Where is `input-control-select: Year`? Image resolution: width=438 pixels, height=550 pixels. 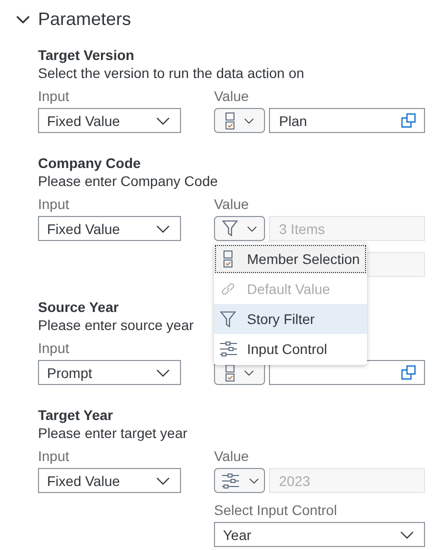
input-control-select: Year is located at coordinates (319, 534).